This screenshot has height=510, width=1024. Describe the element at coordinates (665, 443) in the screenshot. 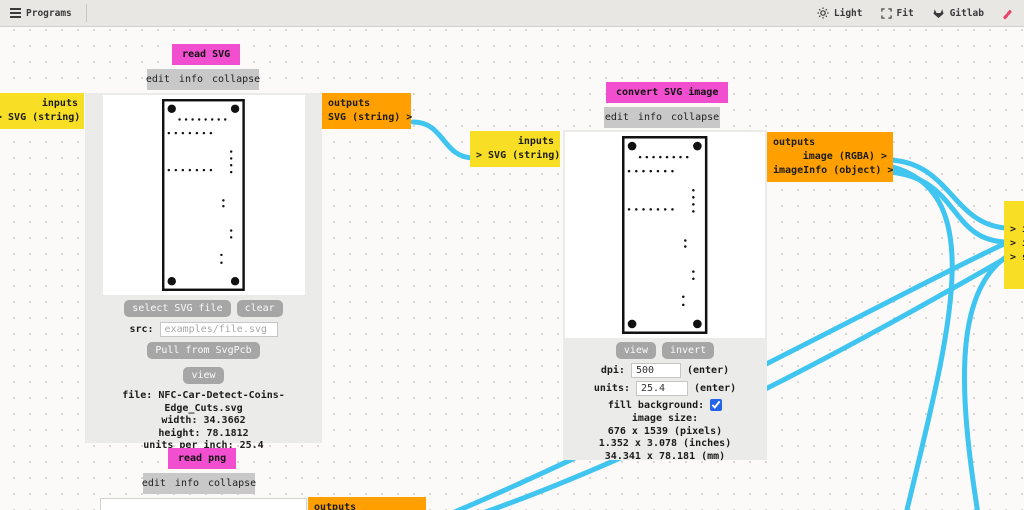

I see `size-inches: 1.352 x 3.078 (inches)` at that location.